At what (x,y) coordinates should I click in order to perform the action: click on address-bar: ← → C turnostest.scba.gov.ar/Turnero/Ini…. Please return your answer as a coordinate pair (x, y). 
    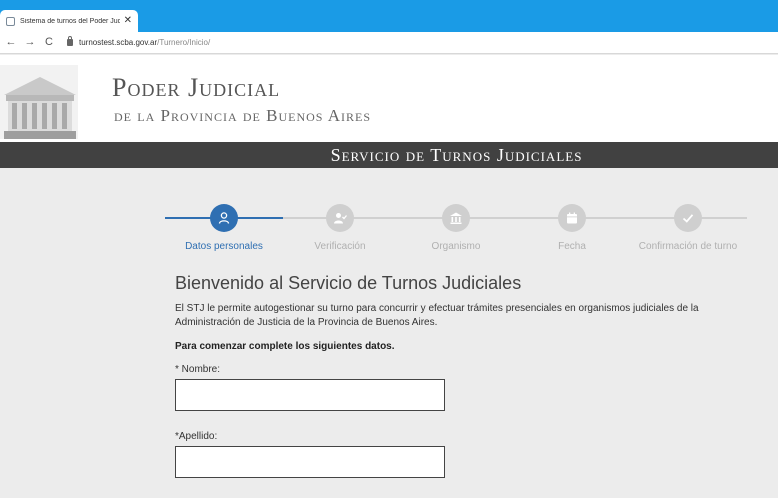
    Looking at the image, I should click on (389, 43).